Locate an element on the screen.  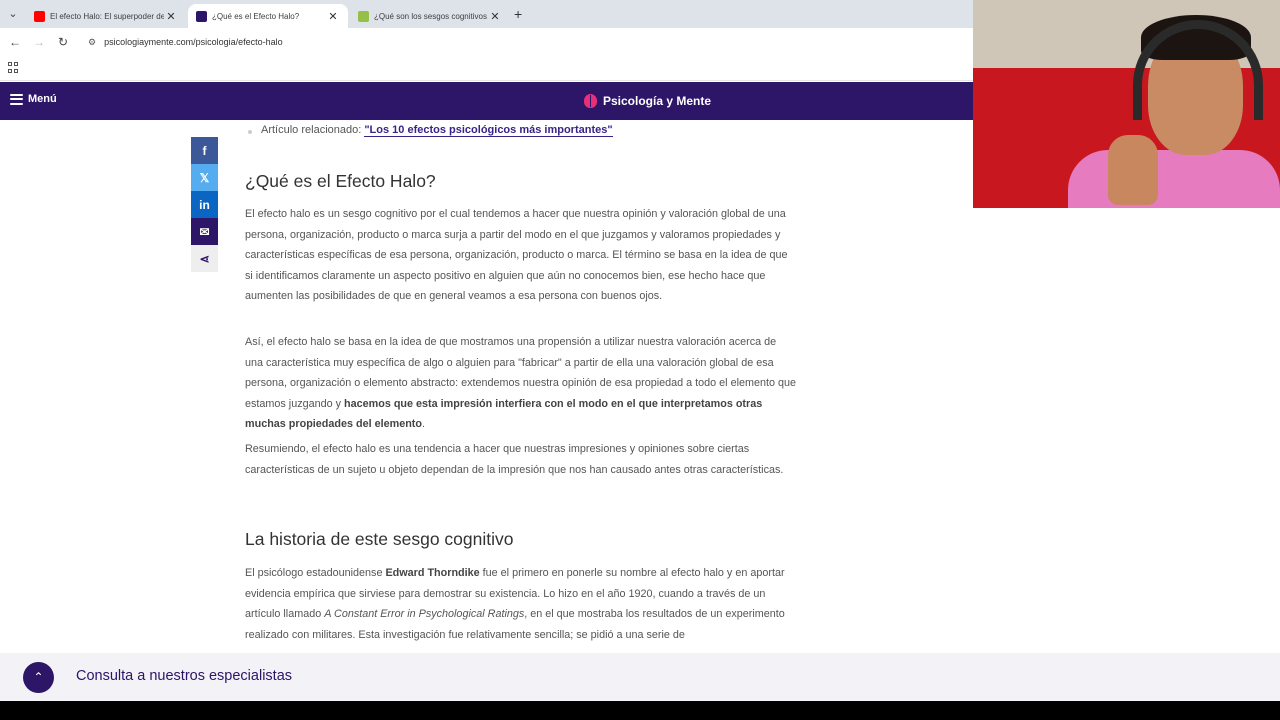
webcam-person-shirt is located at coordinates (1174, 179).